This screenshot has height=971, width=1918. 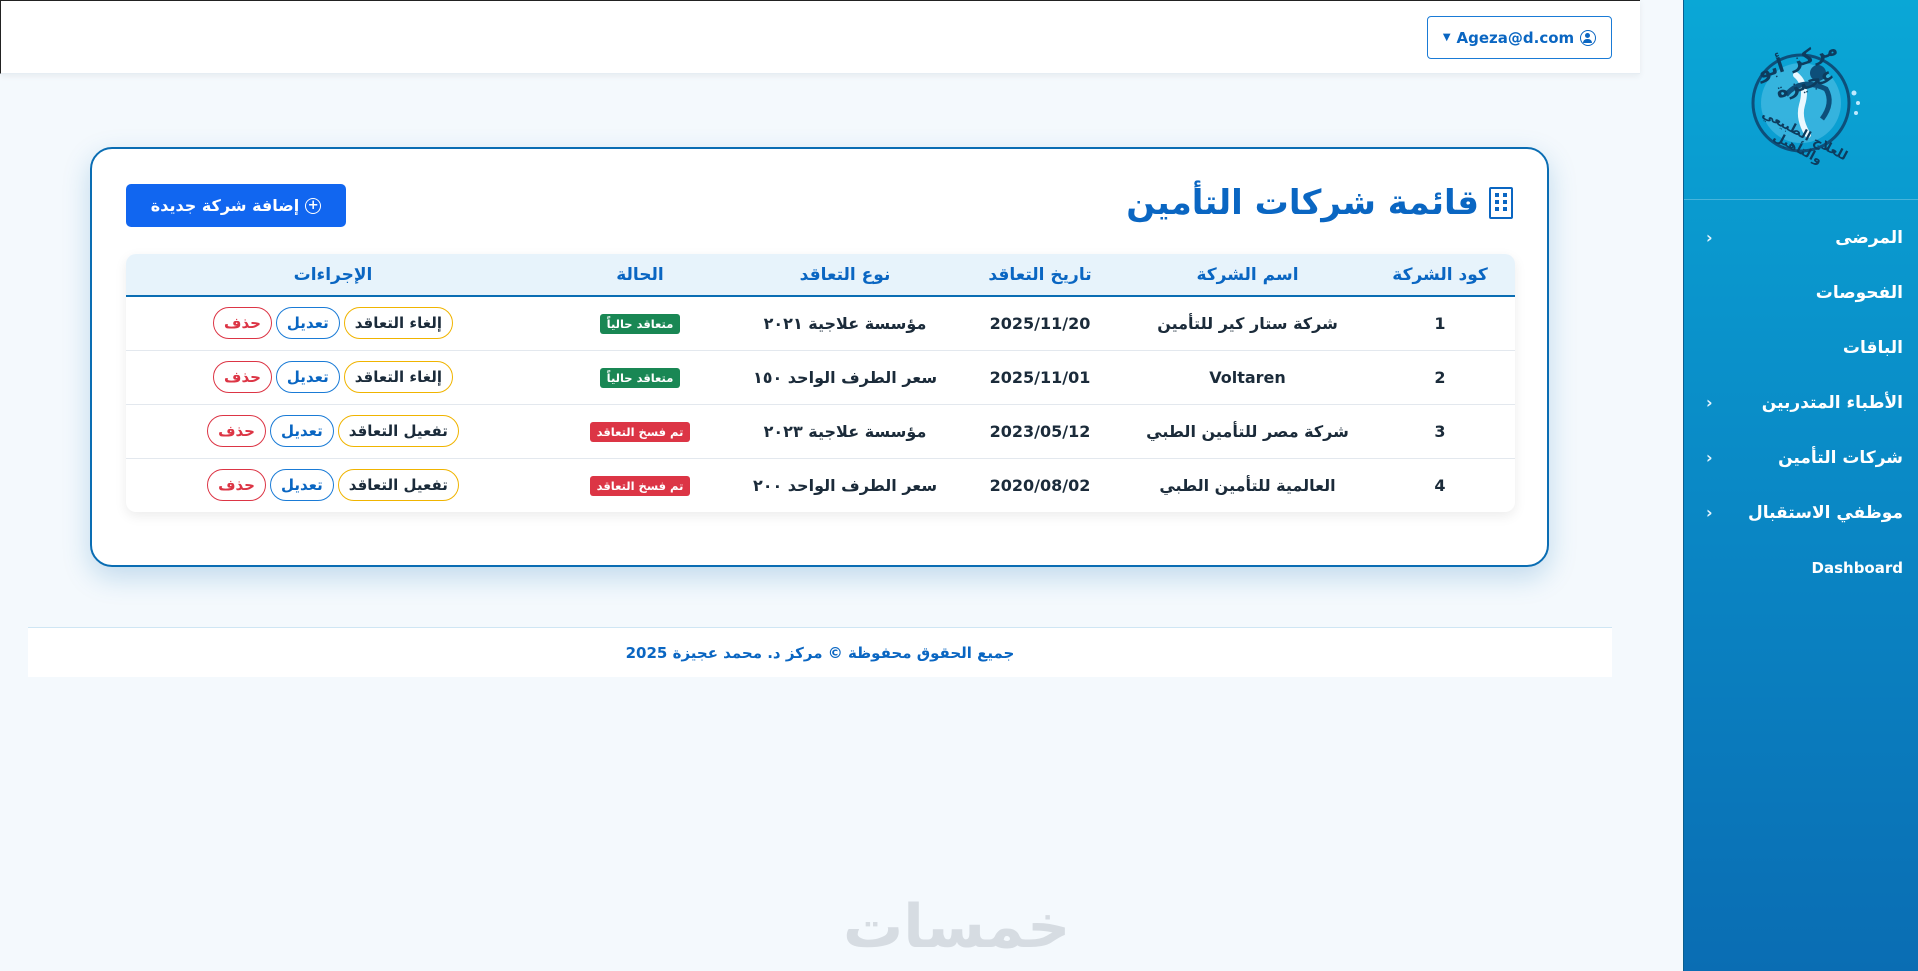 I want to click on add-company-label: إضافة شركة جديدة, so click(x=225, y=205).